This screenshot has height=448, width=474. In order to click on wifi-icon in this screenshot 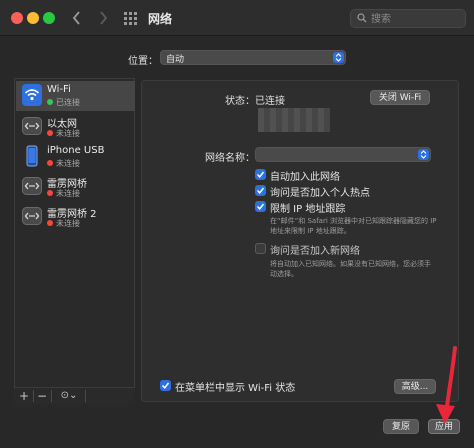, I will do `click(32, 95)`.